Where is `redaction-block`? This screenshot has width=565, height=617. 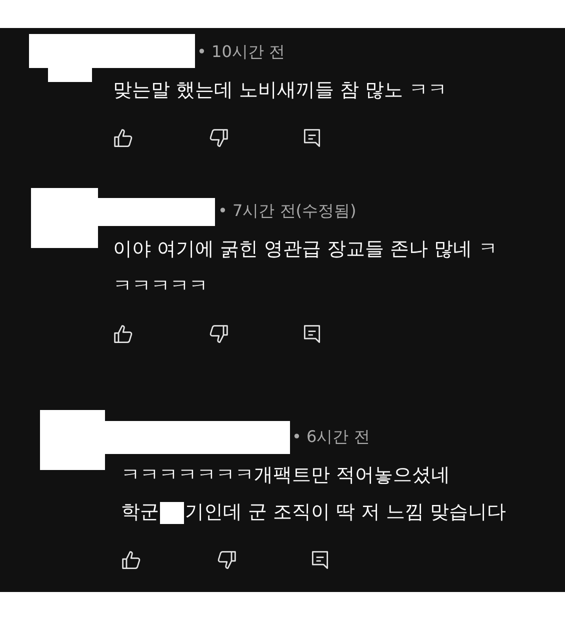 redaction-block is located at coordinates (172, 513).